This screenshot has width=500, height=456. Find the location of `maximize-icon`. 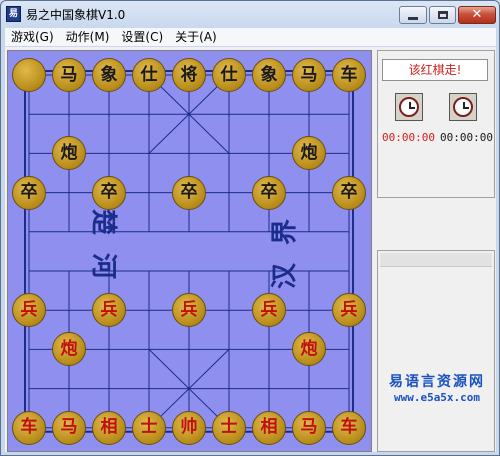

maximize-icon is located at coordinates (442, 15).